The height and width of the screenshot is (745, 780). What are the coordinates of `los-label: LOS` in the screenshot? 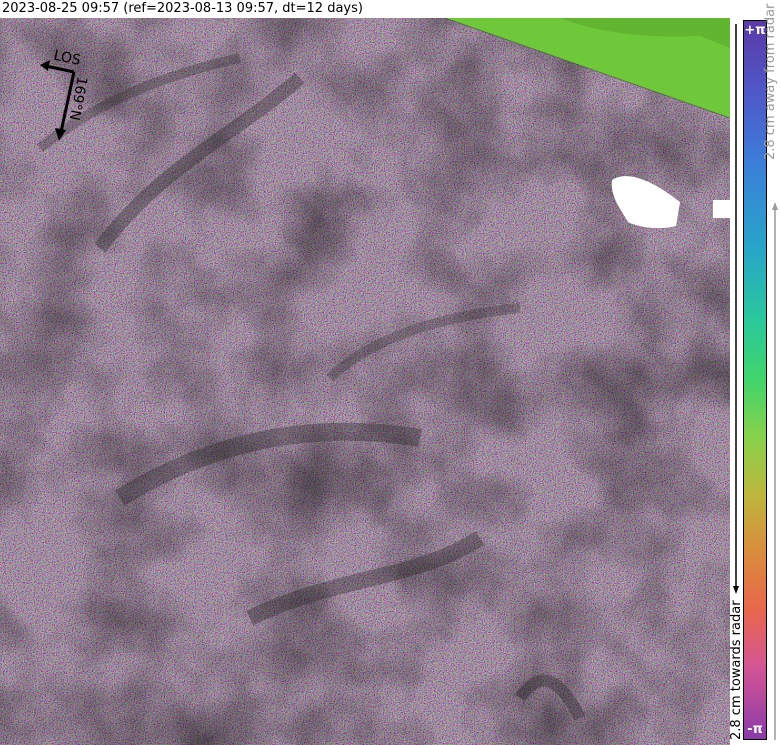 It's located at (67, 58).